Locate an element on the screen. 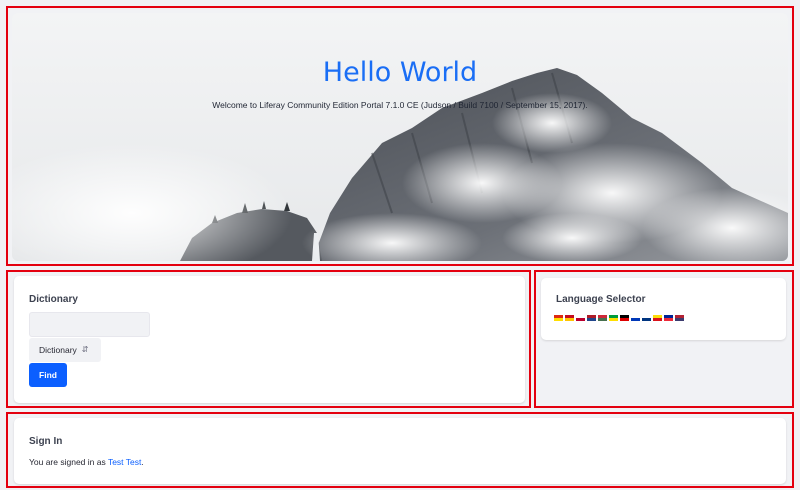 The width and height of the screenshot is (800, 490). sign-in-title: Sign In is located at coordinates (46, 441).